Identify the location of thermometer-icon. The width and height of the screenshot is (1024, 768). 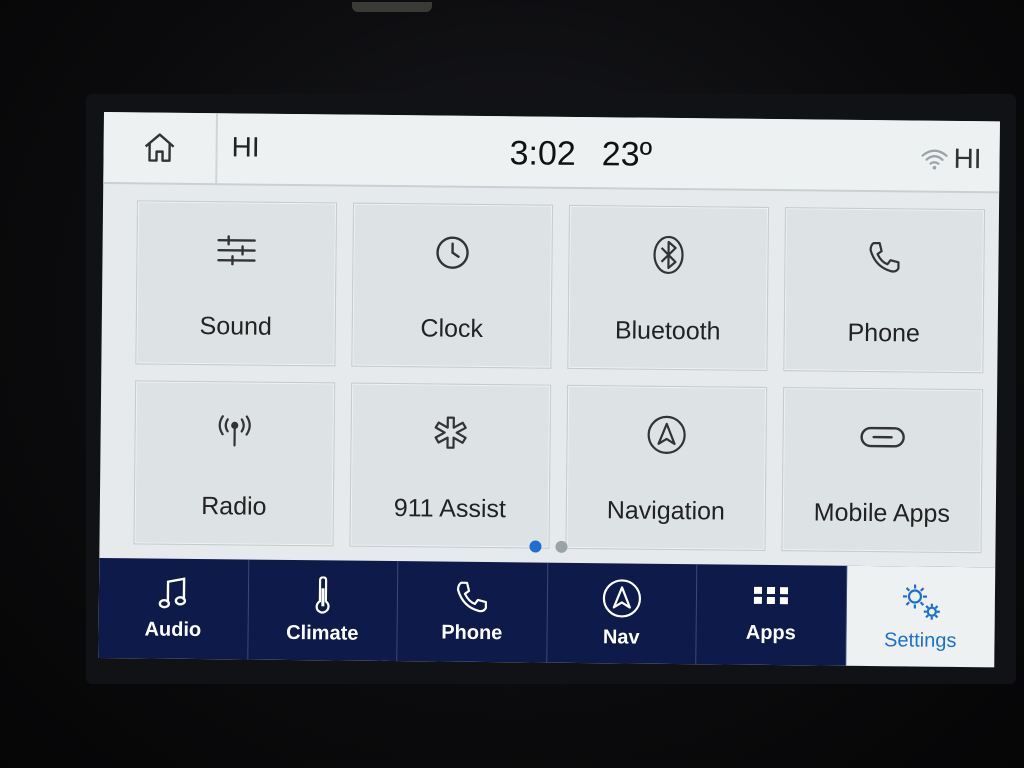
(322, 594).